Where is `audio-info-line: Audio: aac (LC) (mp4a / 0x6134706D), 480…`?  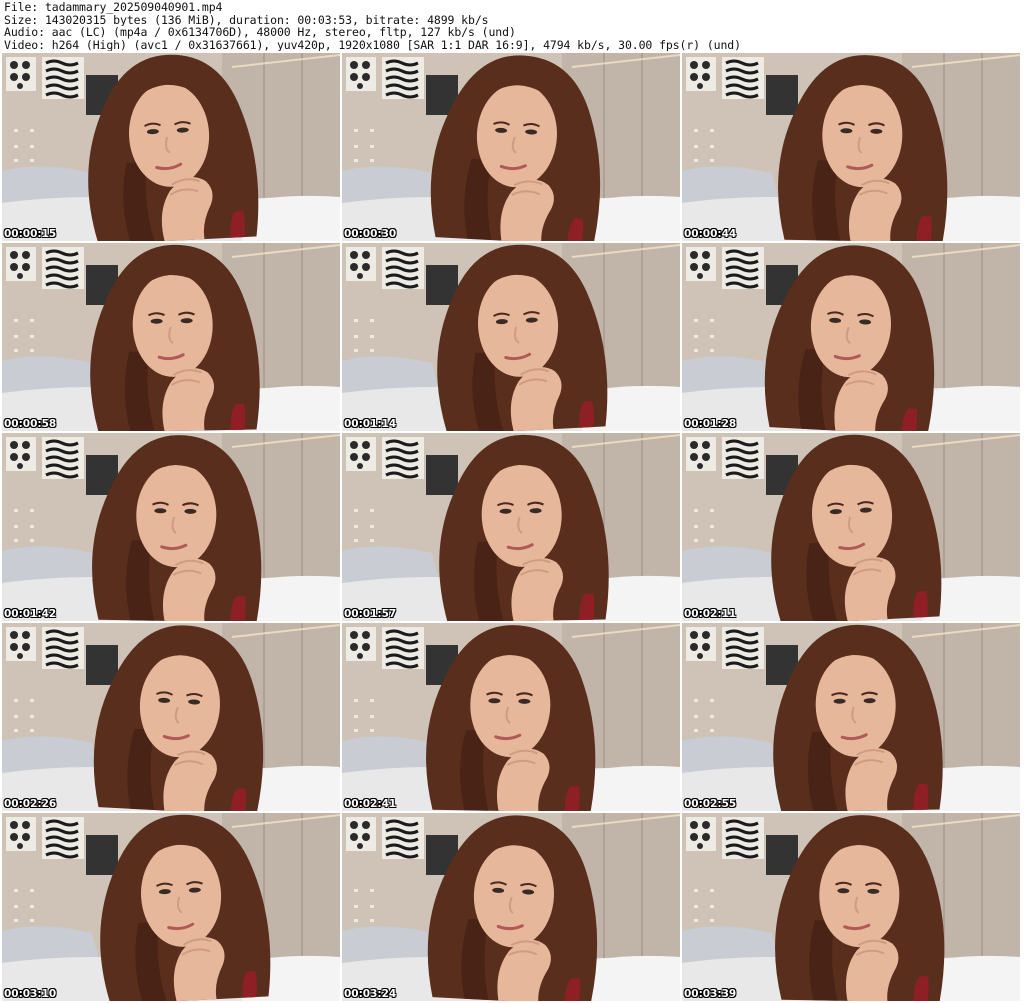
audio-info-line: Audio: aac (LC) (mp4a / 0x6134706D), 480… is located at coordinates (260, 32).